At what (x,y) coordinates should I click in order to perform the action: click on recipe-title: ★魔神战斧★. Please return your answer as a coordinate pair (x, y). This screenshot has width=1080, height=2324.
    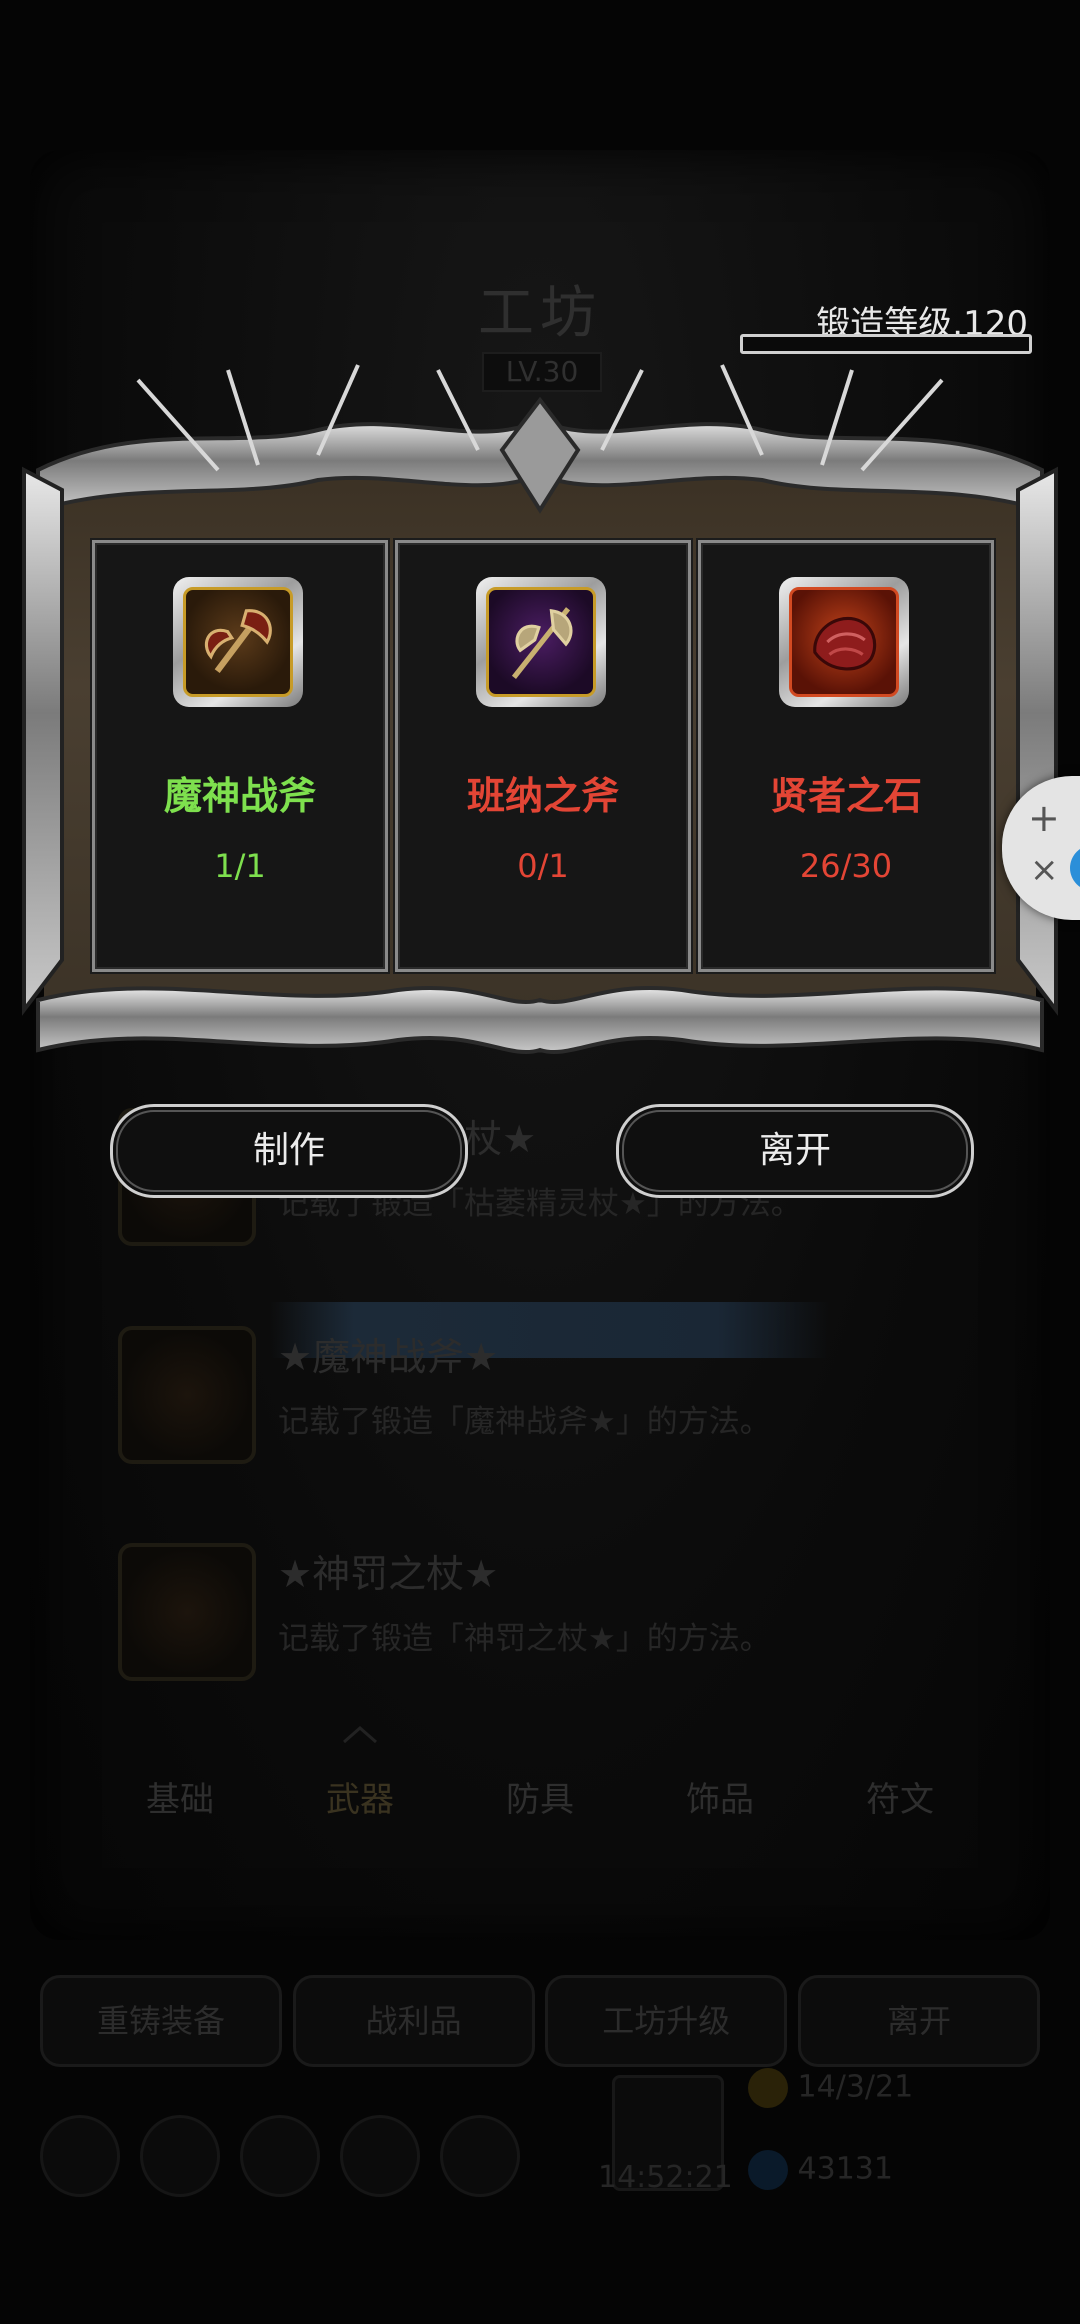
    Looking at the image, I should click on (388, 1357).